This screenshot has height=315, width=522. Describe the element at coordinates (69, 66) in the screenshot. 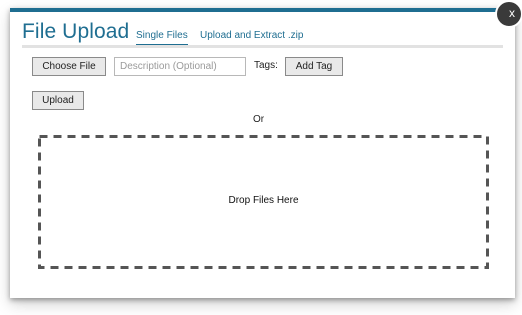

I see `choose-file-button: Choose File` at that location.